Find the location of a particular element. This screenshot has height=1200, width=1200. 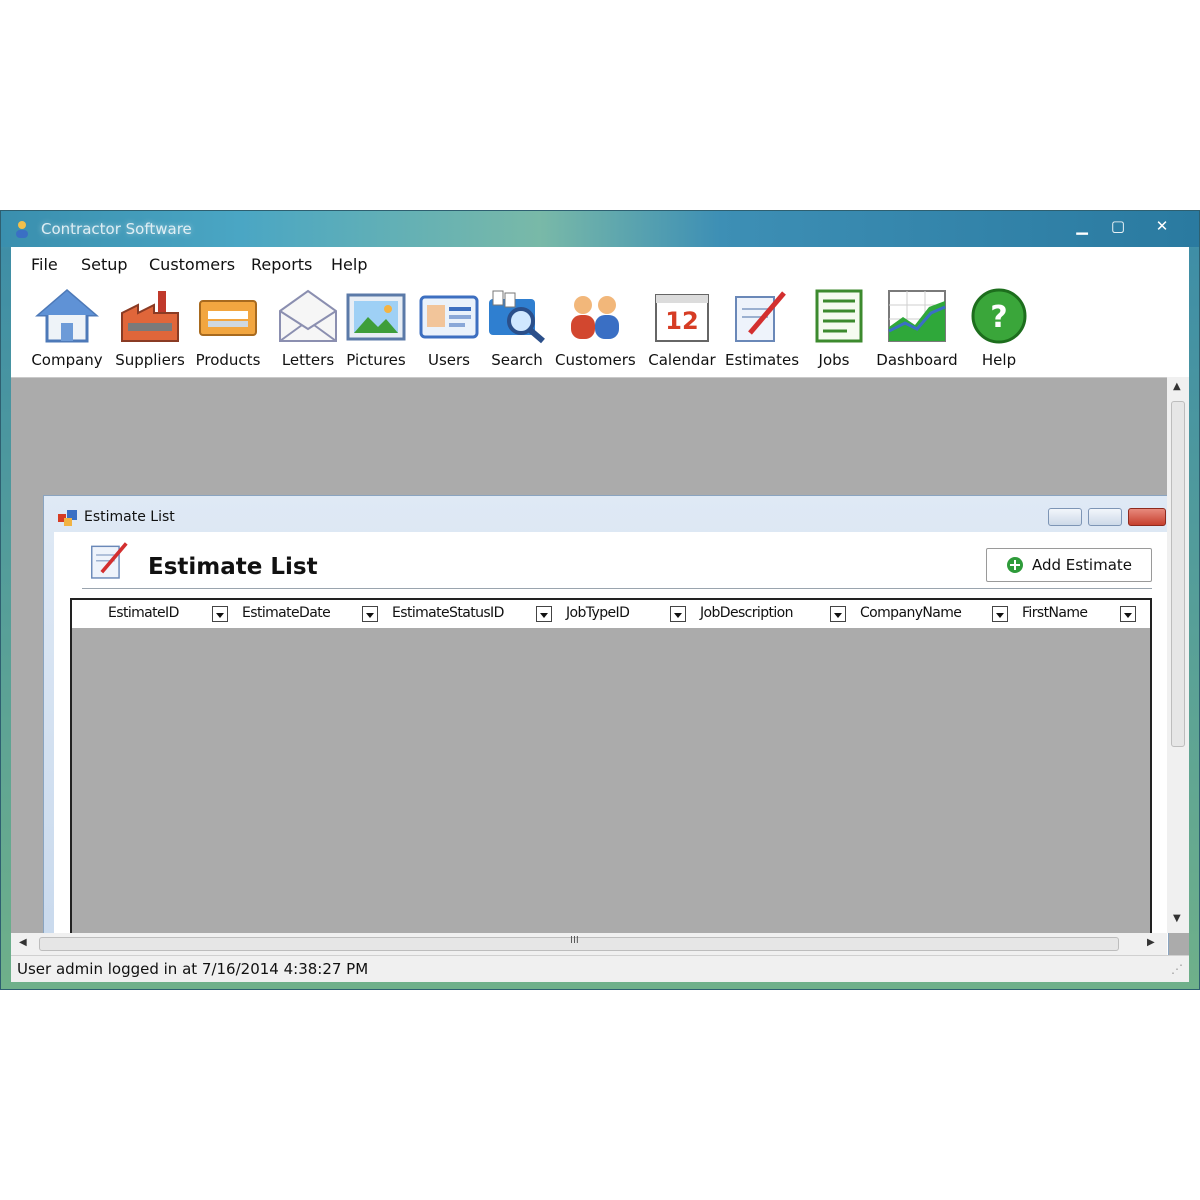

menu-bar: File Setup Customers Reports Help is located at coordinates (600, 264).